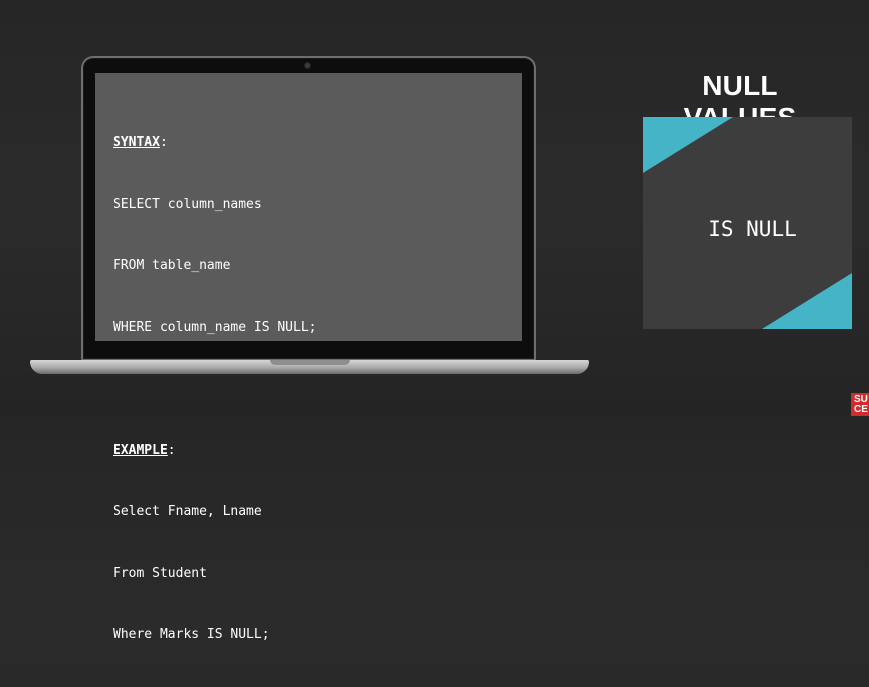 The image size is (869, 687). I want to click on accent-triangle-bottom, so click(807, 301).